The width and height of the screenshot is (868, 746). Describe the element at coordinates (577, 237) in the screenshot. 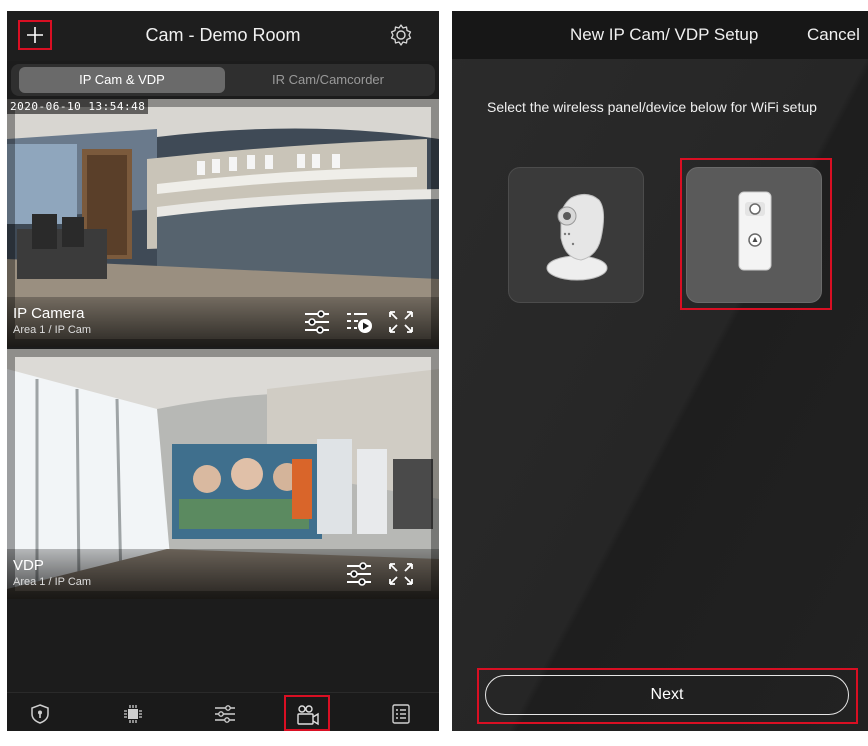

I see `ip-camera-icon` at that location.